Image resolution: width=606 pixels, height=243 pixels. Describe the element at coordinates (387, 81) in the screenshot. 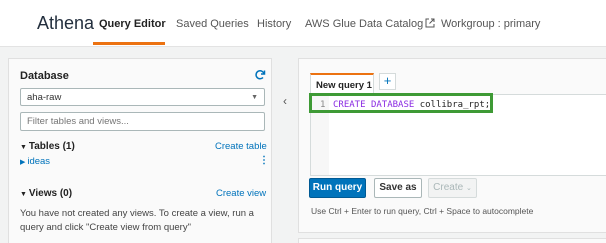

I see `add-tab-button: +` at that location.